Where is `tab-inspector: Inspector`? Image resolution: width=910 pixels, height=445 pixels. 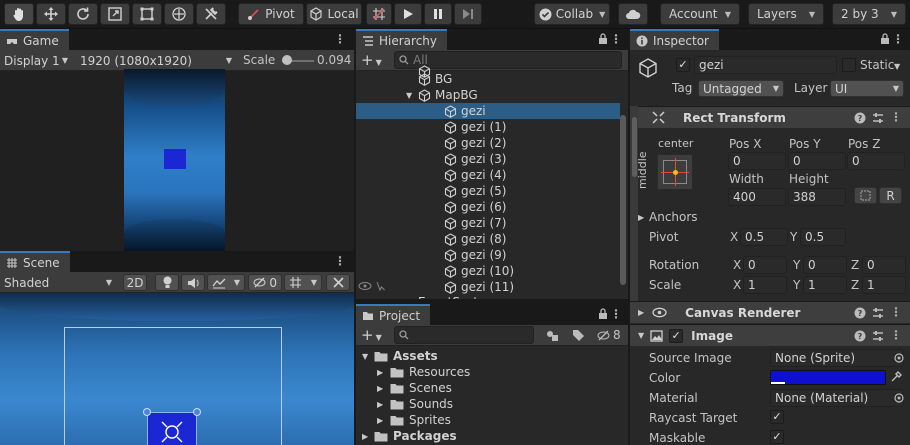 tab-inspector: Inspector is located at coordinates (674, 39).